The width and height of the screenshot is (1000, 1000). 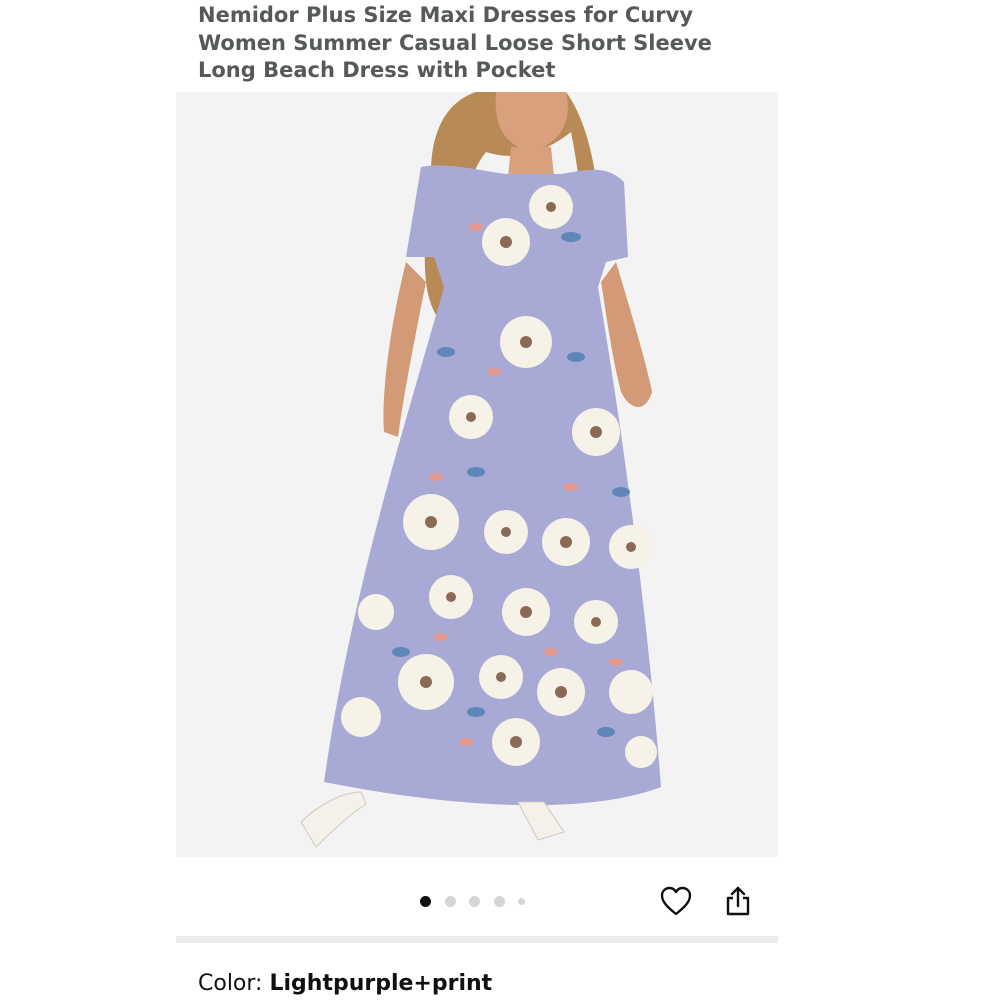 I want to click on share-button, so click(x=738, y=903).